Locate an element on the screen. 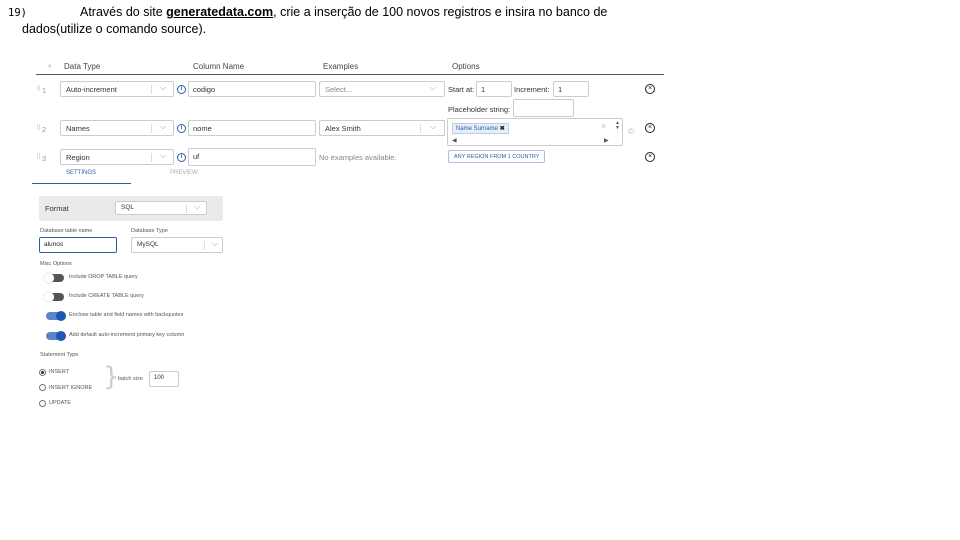  format-value: SQL is located at coordinates (128, 207).